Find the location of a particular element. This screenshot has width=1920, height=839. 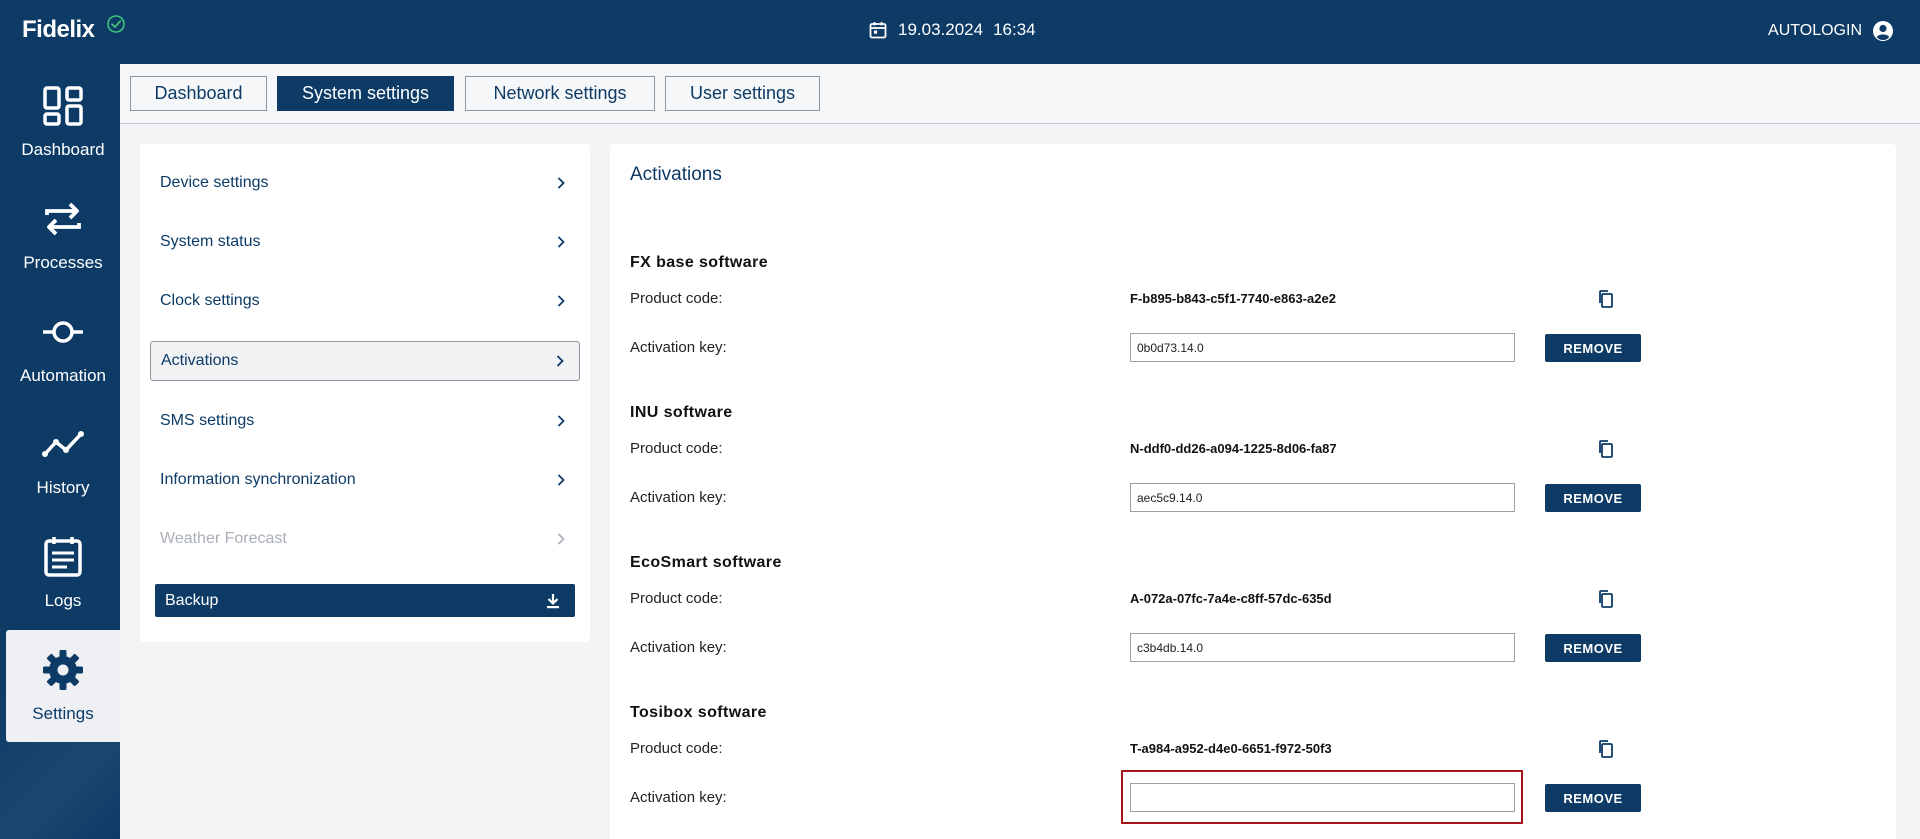

nav-item-automation: Automation is located at coordinates (63, 348).